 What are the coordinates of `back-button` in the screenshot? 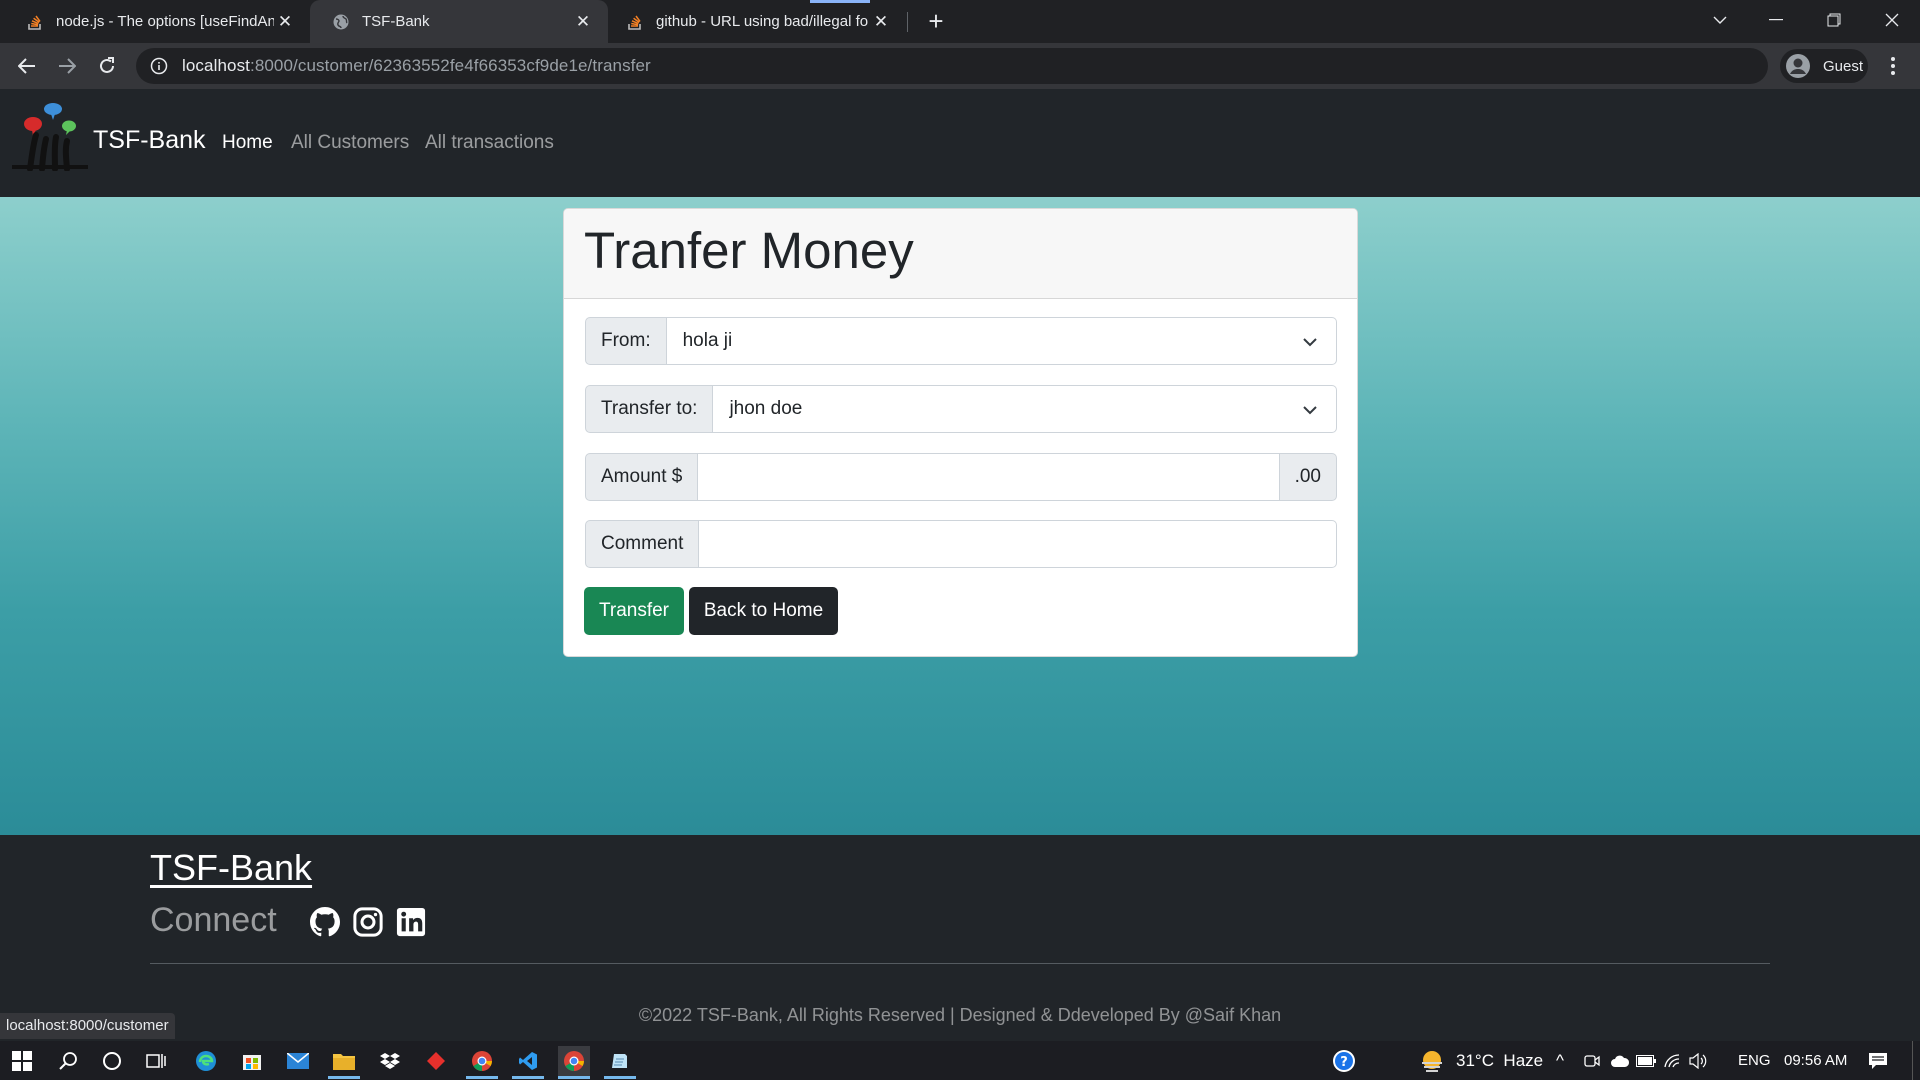 It's located at (27, 66).